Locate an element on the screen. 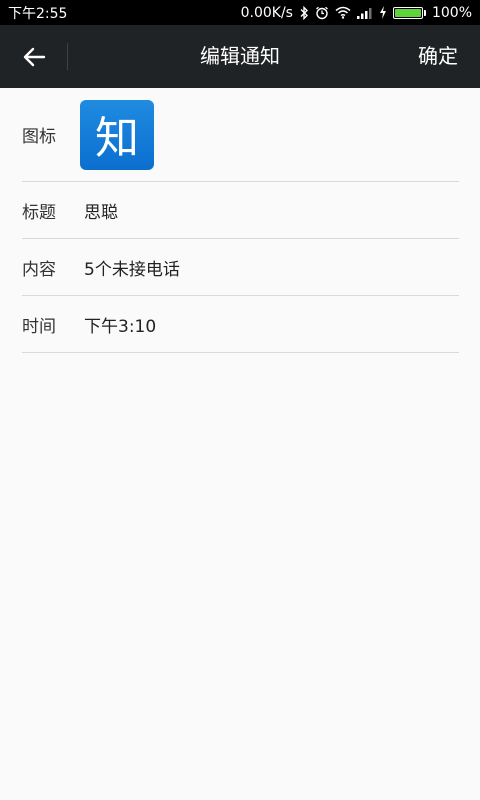  title-row: 标题 思聪 is located at coordinates (240, 210).